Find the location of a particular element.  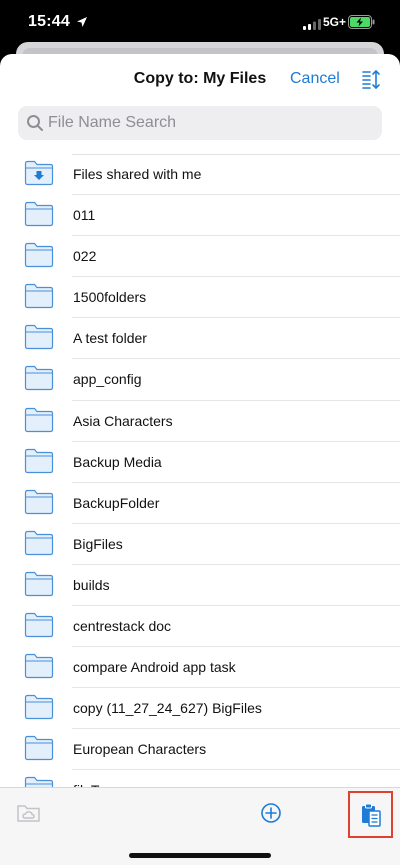

add-circle-icon is located at coordinates (271, 815).